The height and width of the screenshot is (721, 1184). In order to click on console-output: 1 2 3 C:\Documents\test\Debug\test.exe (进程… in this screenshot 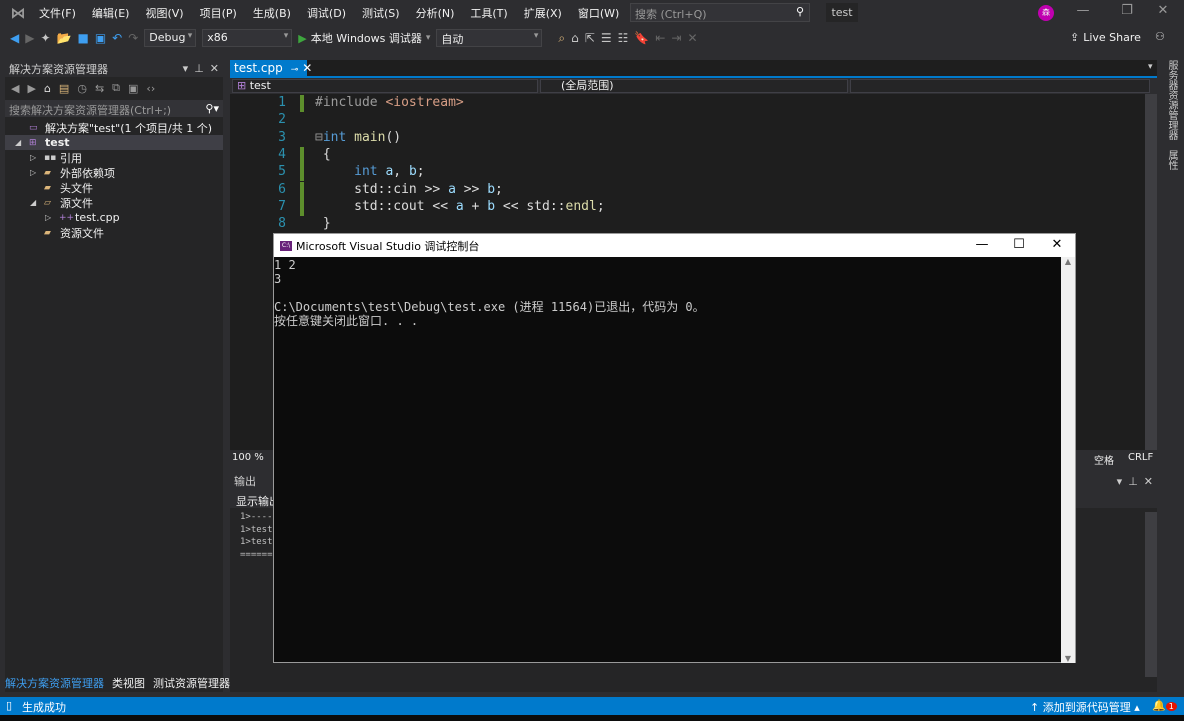, I will do `click(674, 292)`.